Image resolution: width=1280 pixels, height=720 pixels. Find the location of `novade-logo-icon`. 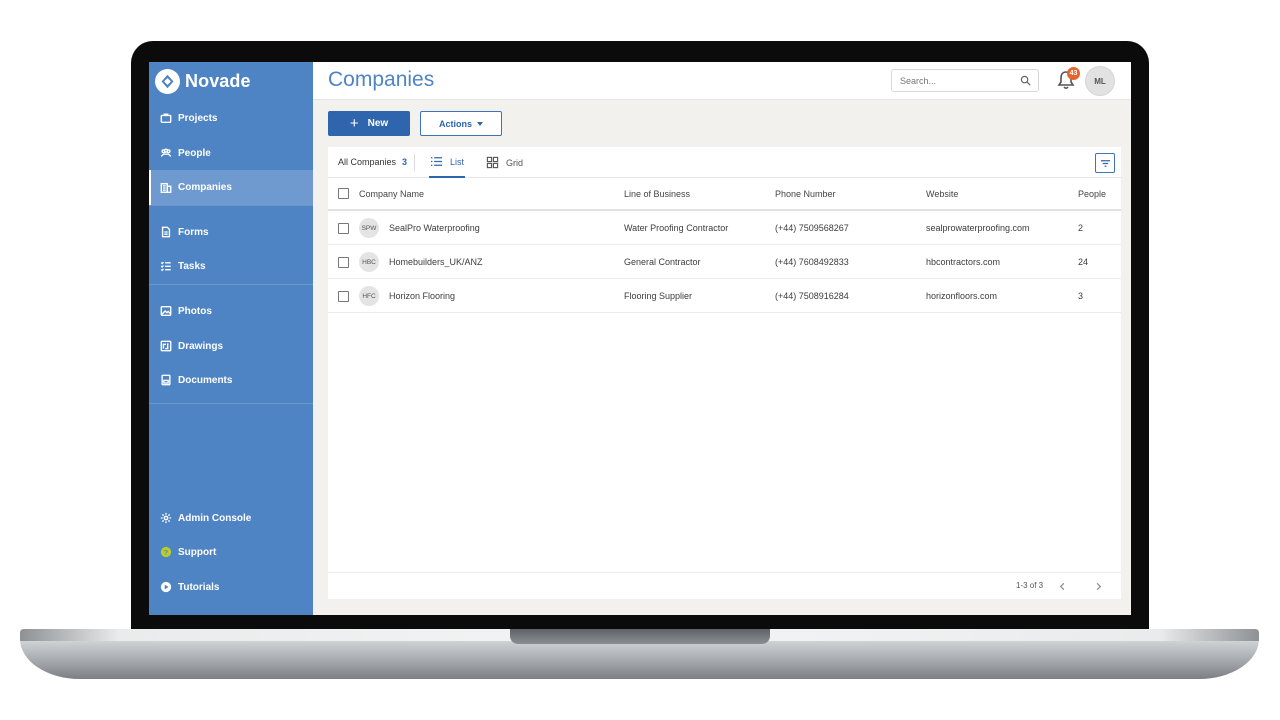

novade-logo-icon is located at coordinates (167, 81).